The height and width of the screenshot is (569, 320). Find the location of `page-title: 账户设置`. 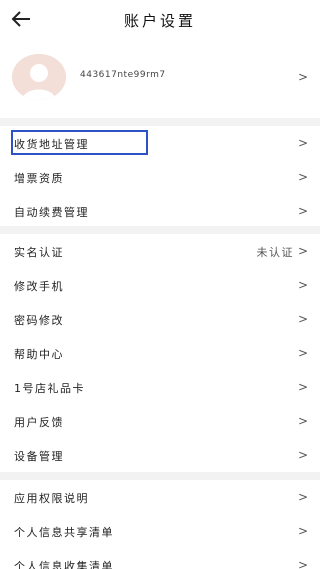

page-title: 账户设置 is located at coordinates (159, 21).